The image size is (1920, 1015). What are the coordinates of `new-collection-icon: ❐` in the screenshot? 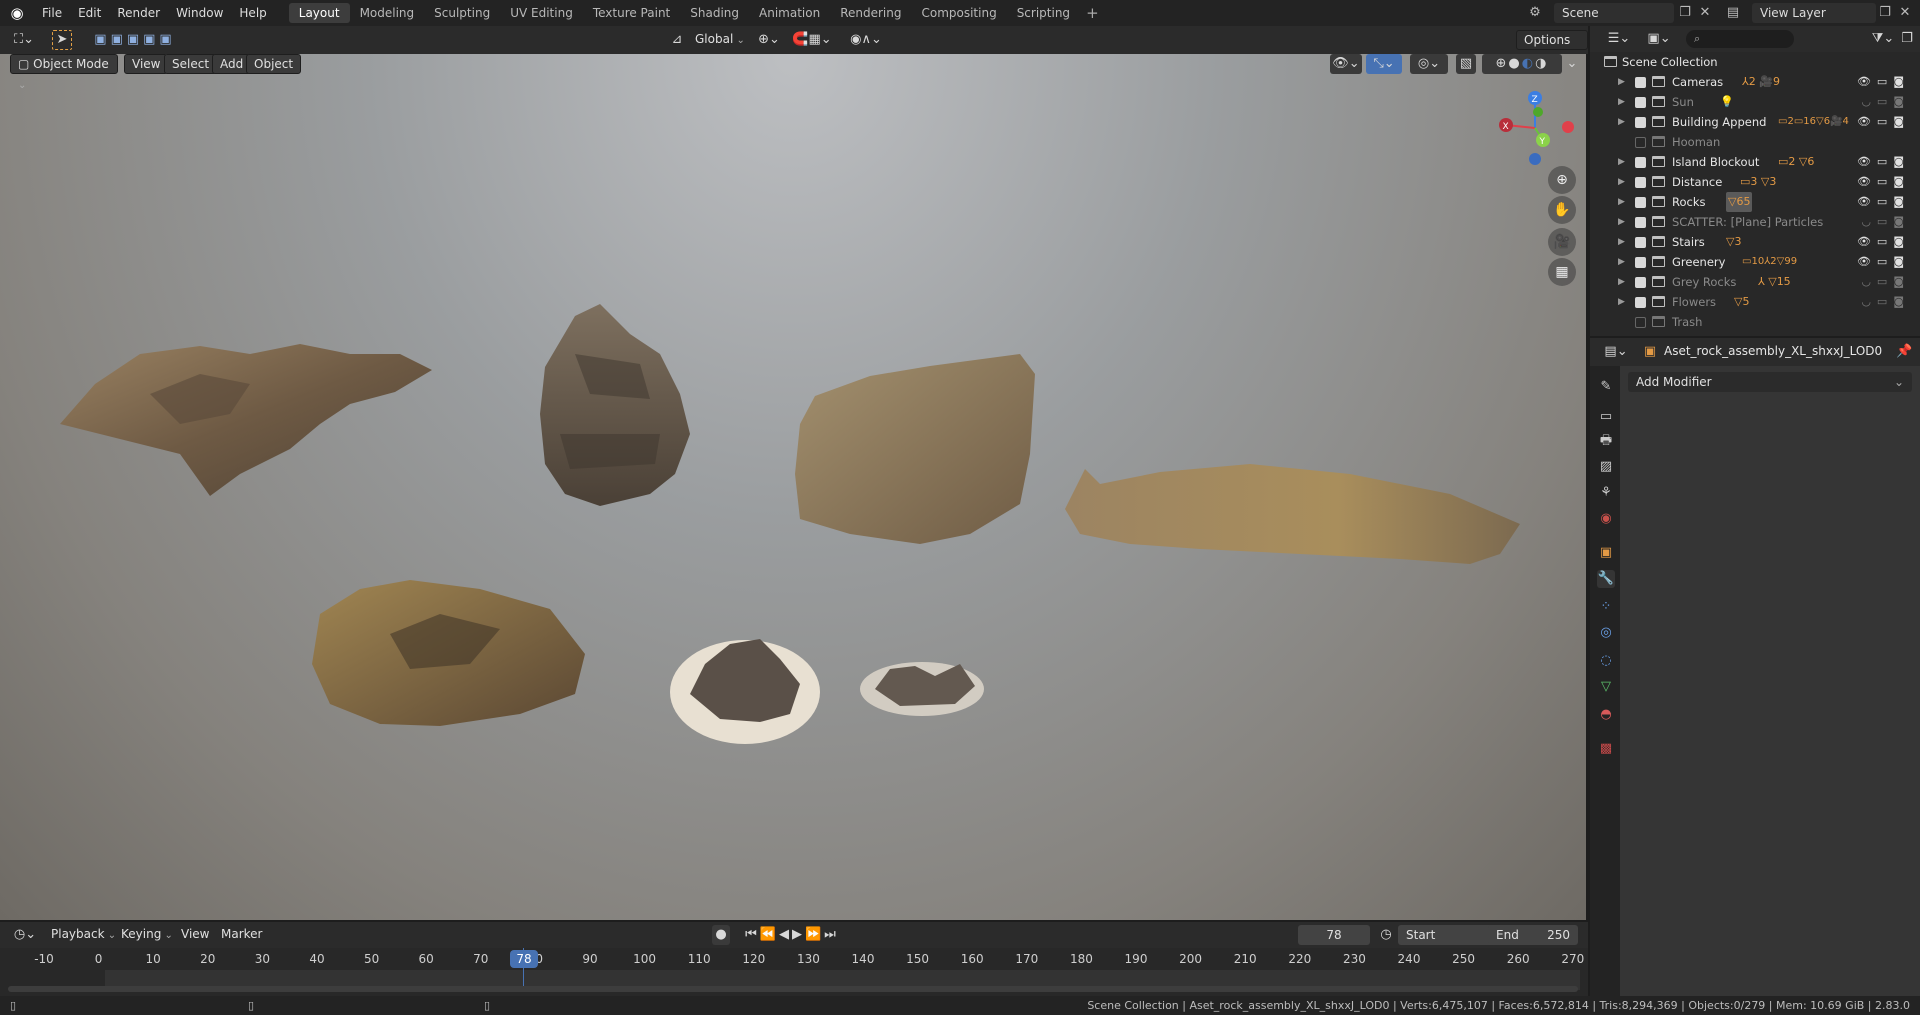 It's located at (1907, 39).